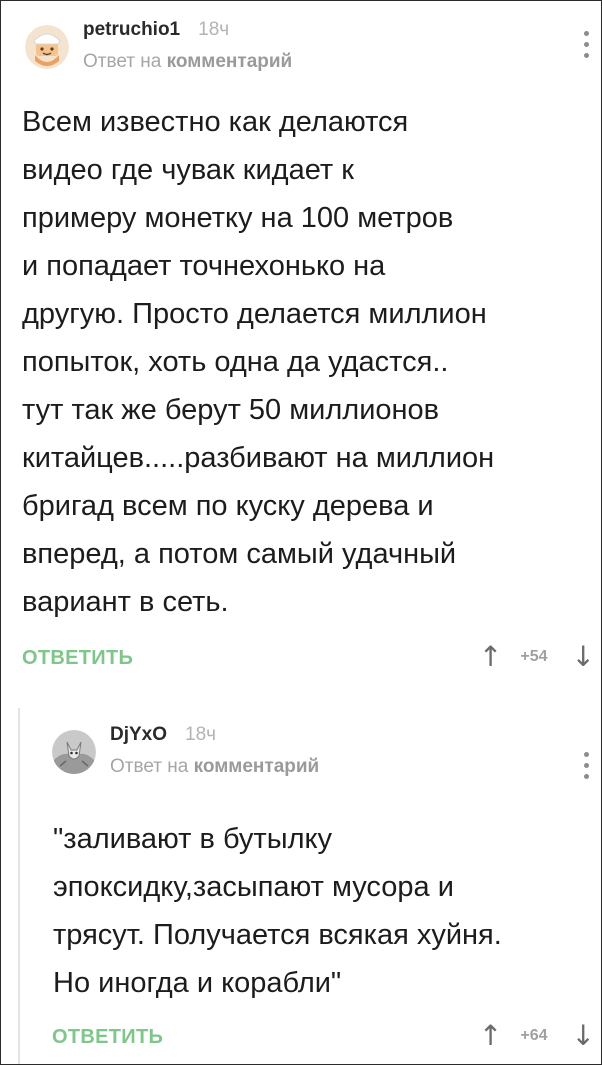 This screenshot has height=1065, width=602. Describe the element at coordinates (534, 1035) in the screenshot. I see `comment-rating: +64` at that location.